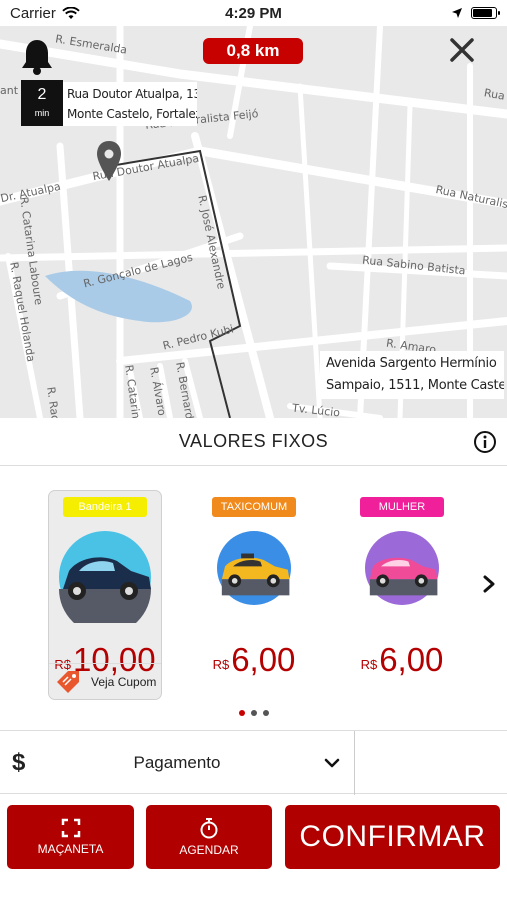 The image size is (507, 900). What do you see at coordinates (177, 762) in the screenshot?
I see `payment-label: Pagamento` at bounding box center [177, 762].